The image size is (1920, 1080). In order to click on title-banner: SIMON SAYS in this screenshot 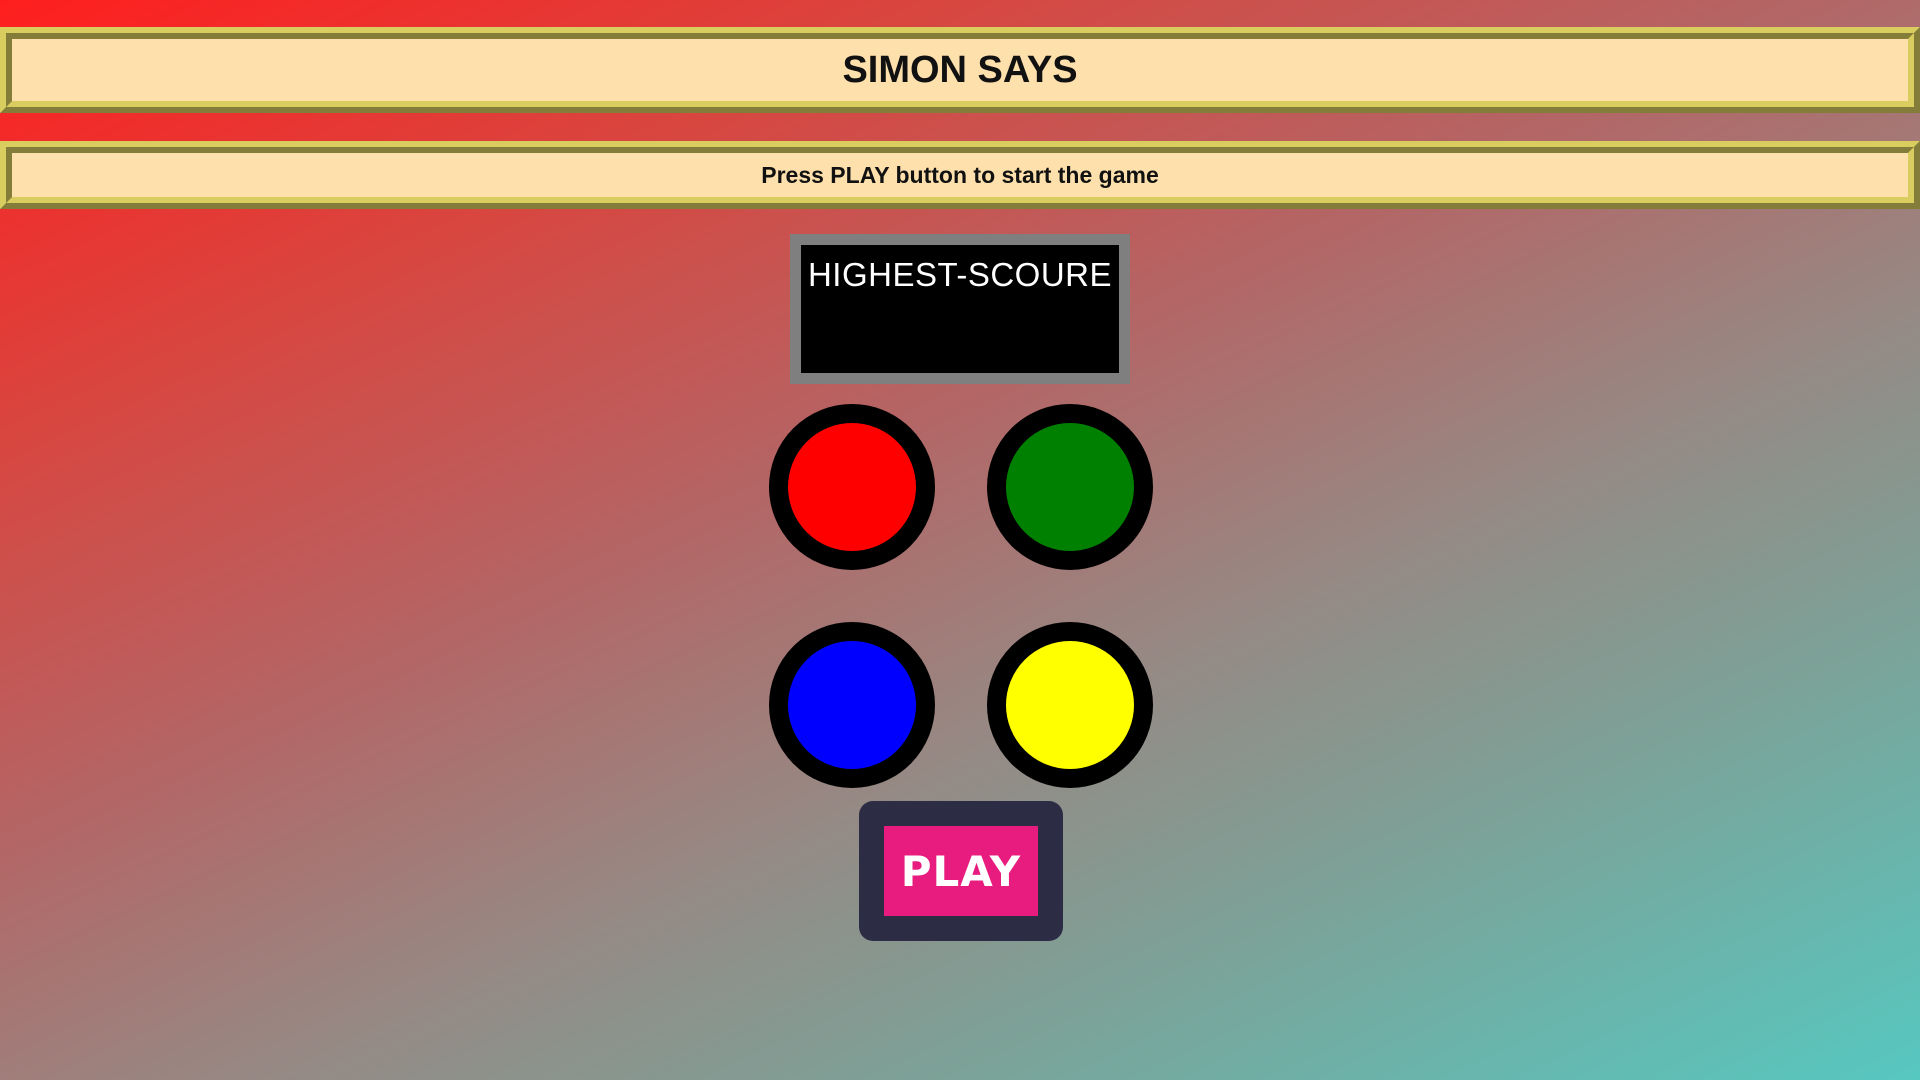, I will do `click(960, 70)`.